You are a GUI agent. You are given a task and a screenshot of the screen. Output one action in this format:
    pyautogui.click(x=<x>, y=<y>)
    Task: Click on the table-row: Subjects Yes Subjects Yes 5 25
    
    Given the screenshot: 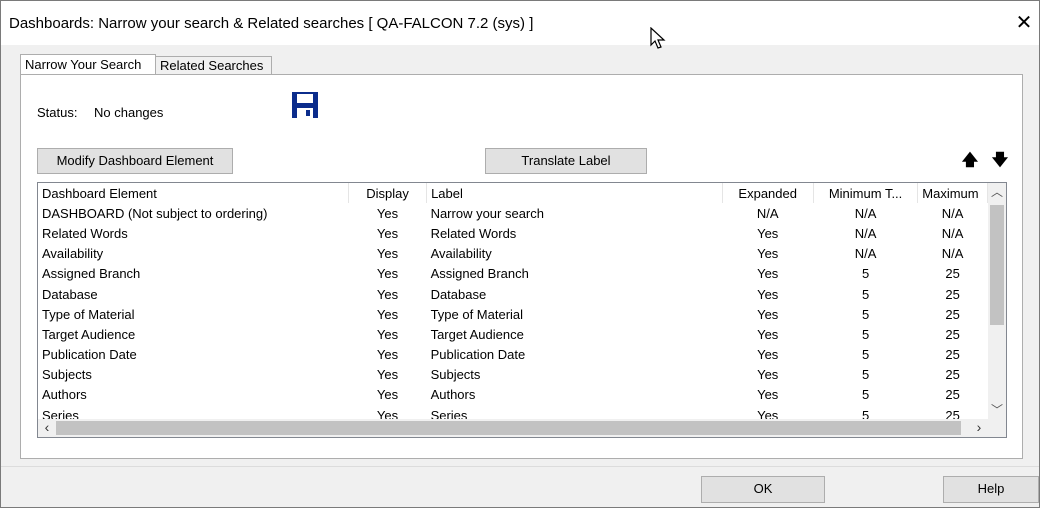 What is the action you would take?
    pyautogui.click(x=513, y=375)
    